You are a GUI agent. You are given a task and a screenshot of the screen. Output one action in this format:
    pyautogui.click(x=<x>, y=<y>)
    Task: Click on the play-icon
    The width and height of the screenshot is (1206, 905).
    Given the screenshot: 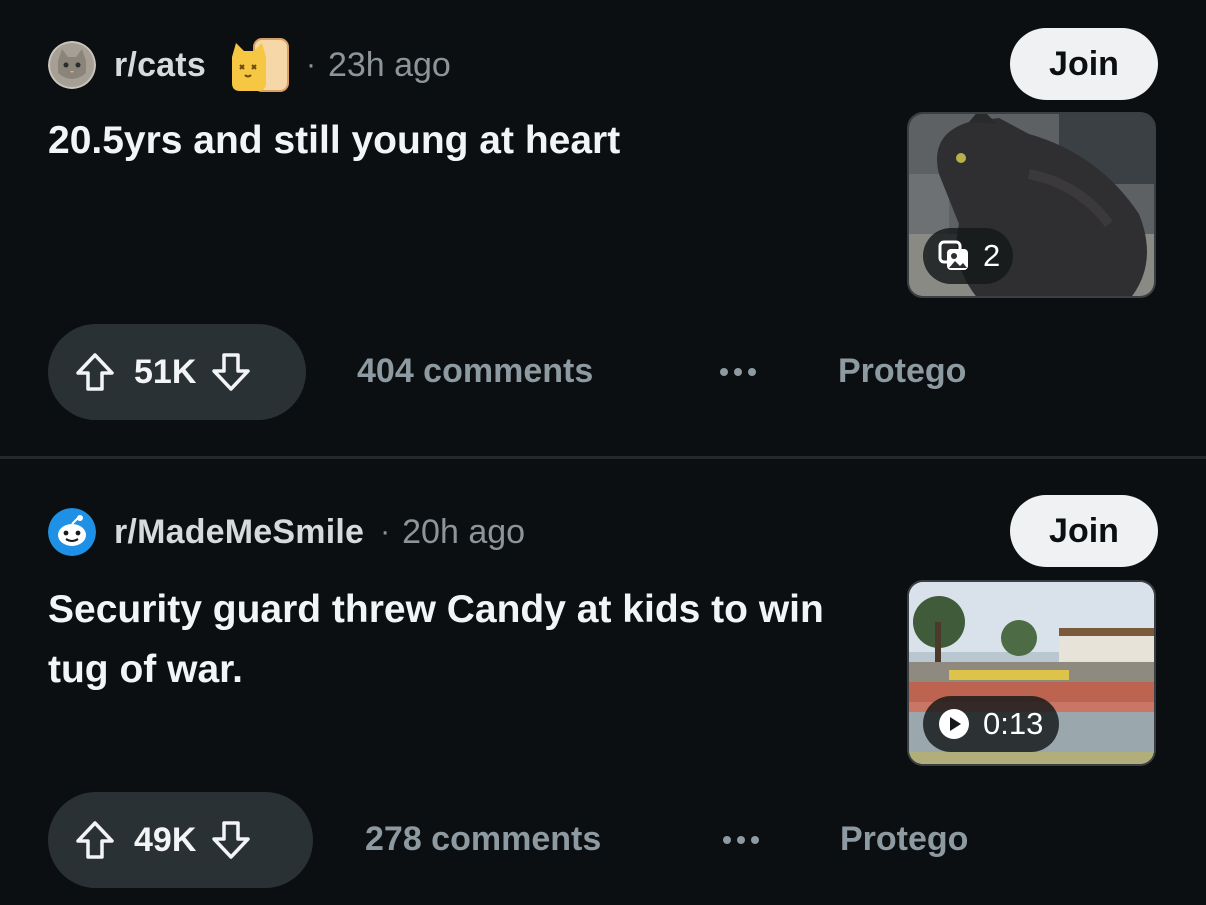 What is the action you would take?
    pyautogui.click(x=954, y=724)
    